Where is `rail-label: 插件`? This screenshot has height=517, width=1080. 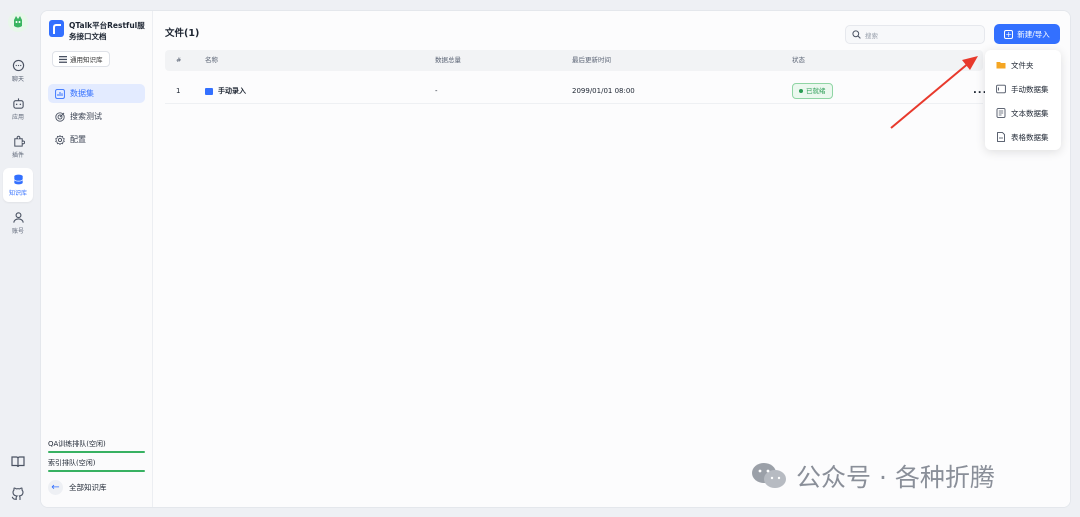
rail-label: 插件 is located at coordinates (17, 155).